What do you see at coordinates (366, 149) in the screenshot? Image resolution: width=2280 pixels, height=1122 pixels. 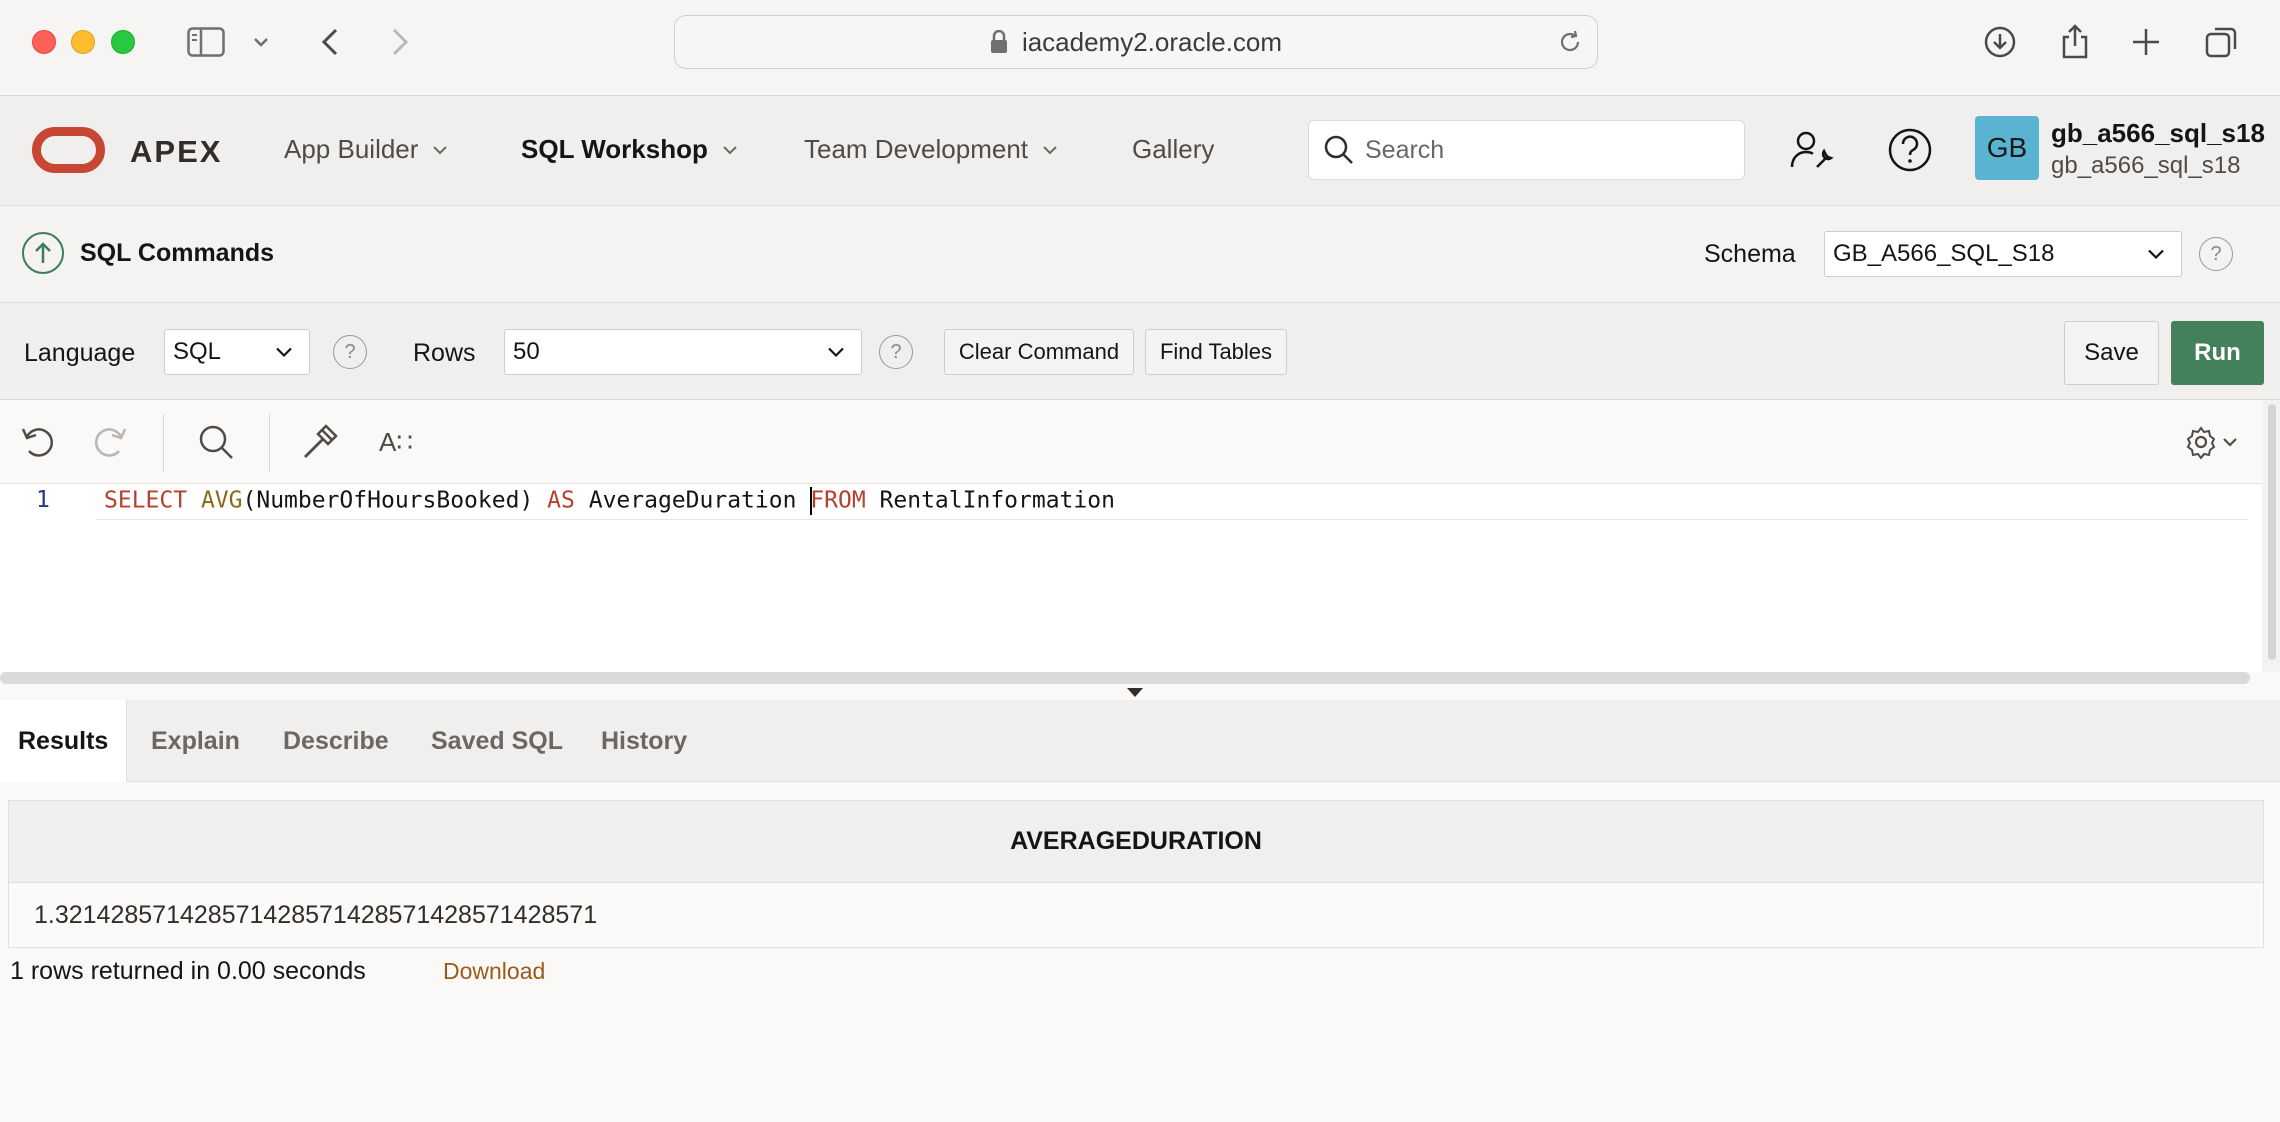 I see `nav-app-builder: App Builder` at bounding box center [366, 149].